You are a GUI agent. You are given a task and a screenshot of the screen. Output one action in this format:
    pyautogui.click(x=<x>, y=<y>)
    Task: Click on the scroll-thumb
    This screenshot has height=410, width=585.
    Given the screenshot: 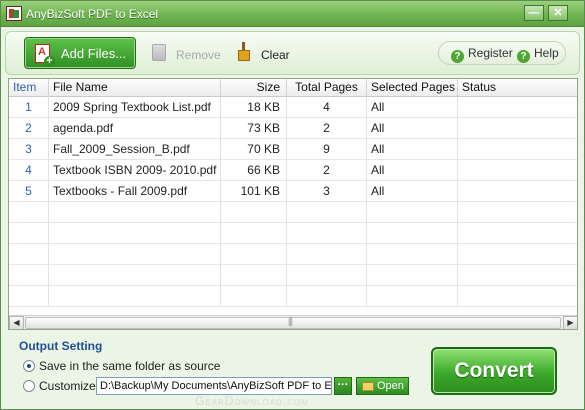 What is the action you would take?
    pyautogui.click(x=293, y=322)
    